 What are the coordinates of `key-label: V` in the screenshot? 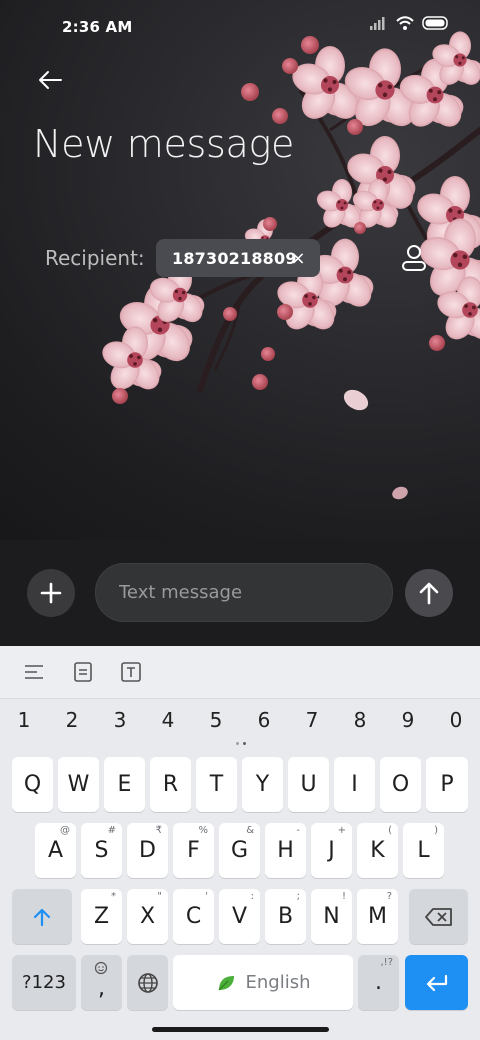 It's located at (239, 916).